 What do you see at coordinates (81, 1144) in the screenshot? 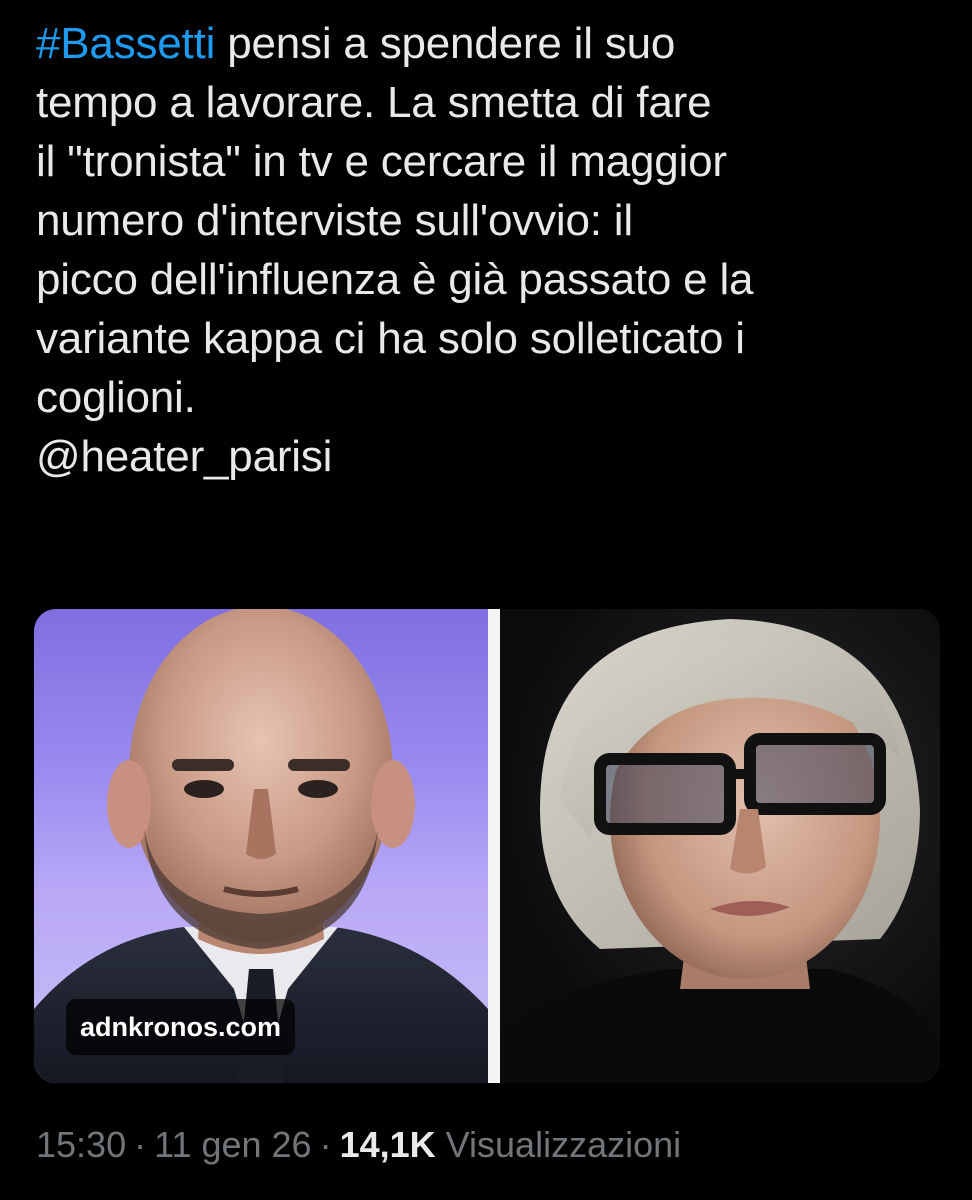
I see `tweet-time: 15:30` at bounding box center [81, 1144].